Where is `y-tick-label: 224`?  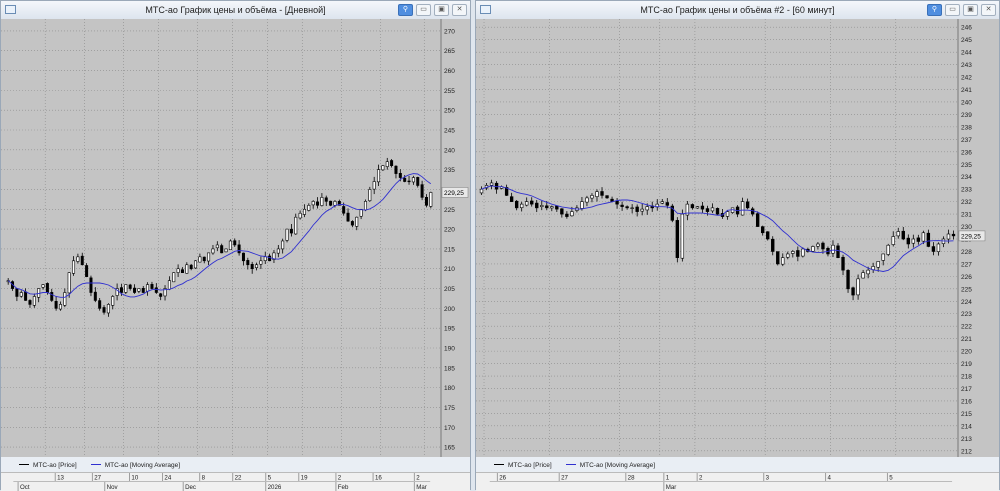
y-tick-label: 224 is located at coordinates (966, 302).